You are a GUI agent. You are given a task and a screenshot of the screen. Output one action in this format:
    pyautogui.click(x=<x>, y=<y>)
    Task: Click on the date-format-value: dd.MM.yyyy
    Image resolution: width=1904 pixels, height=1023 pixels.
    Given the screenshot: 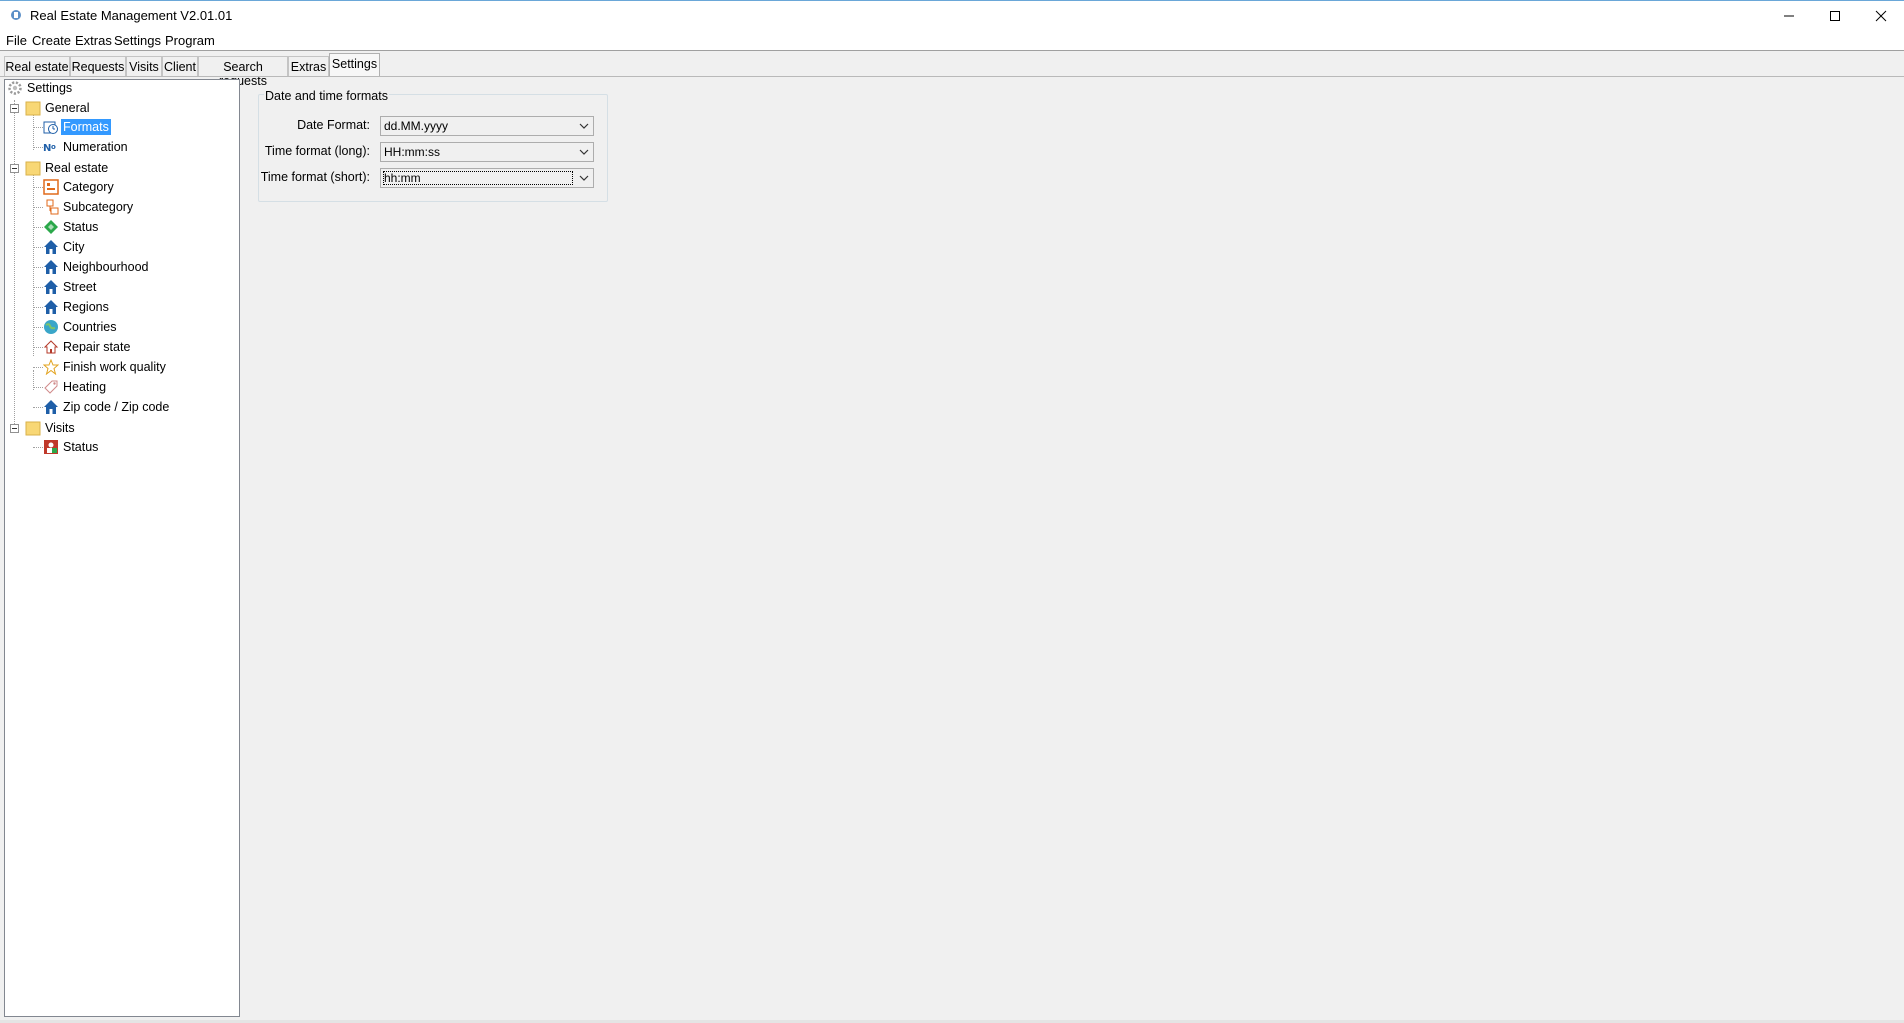 What is the action you would take?
    pyautogui.click(x=416, y=126)
    